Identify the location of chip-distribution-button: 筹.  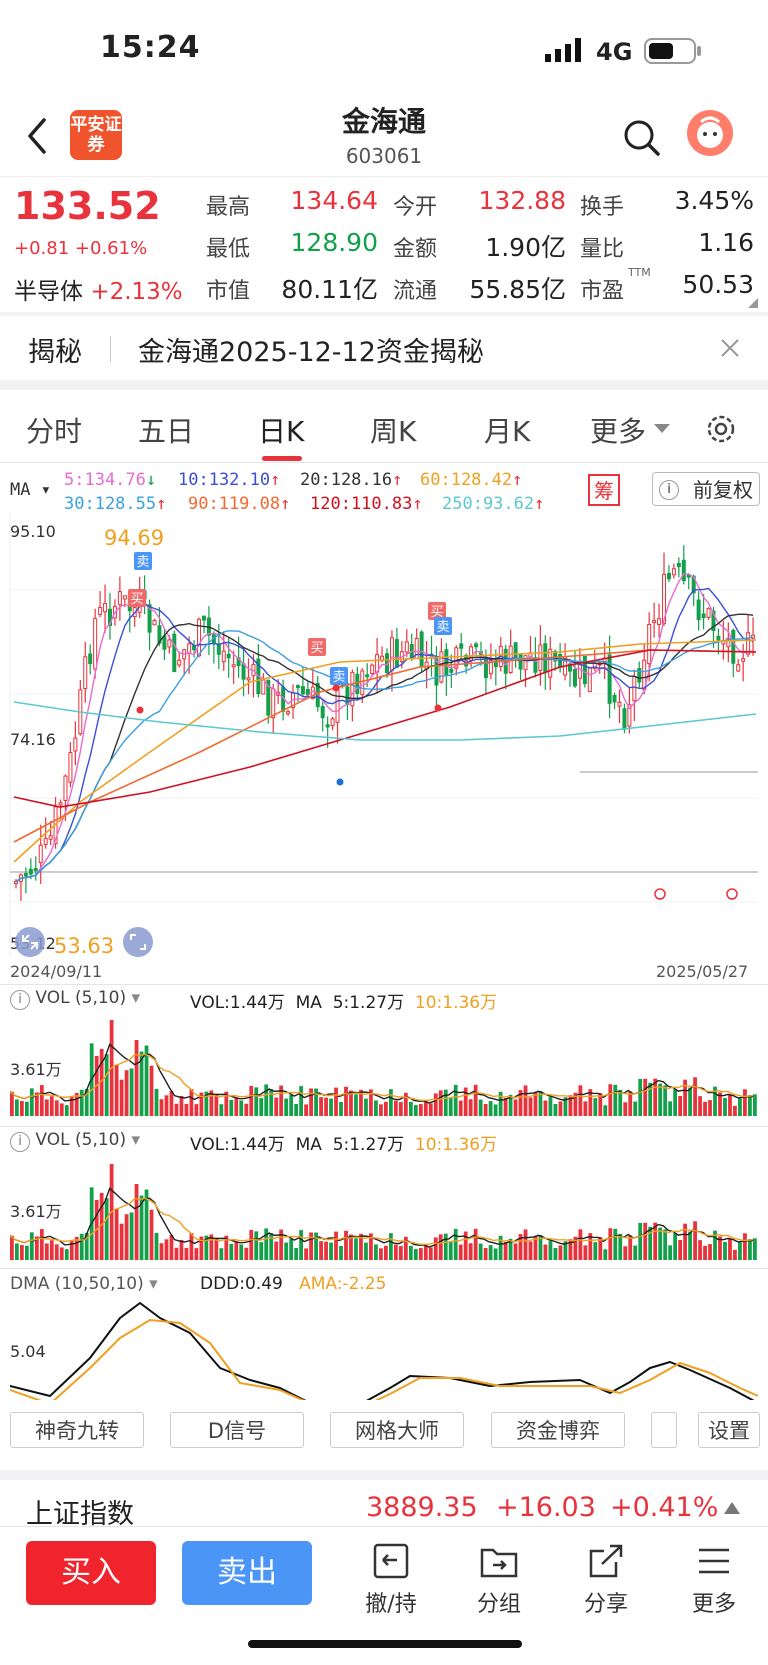
(604, 490).